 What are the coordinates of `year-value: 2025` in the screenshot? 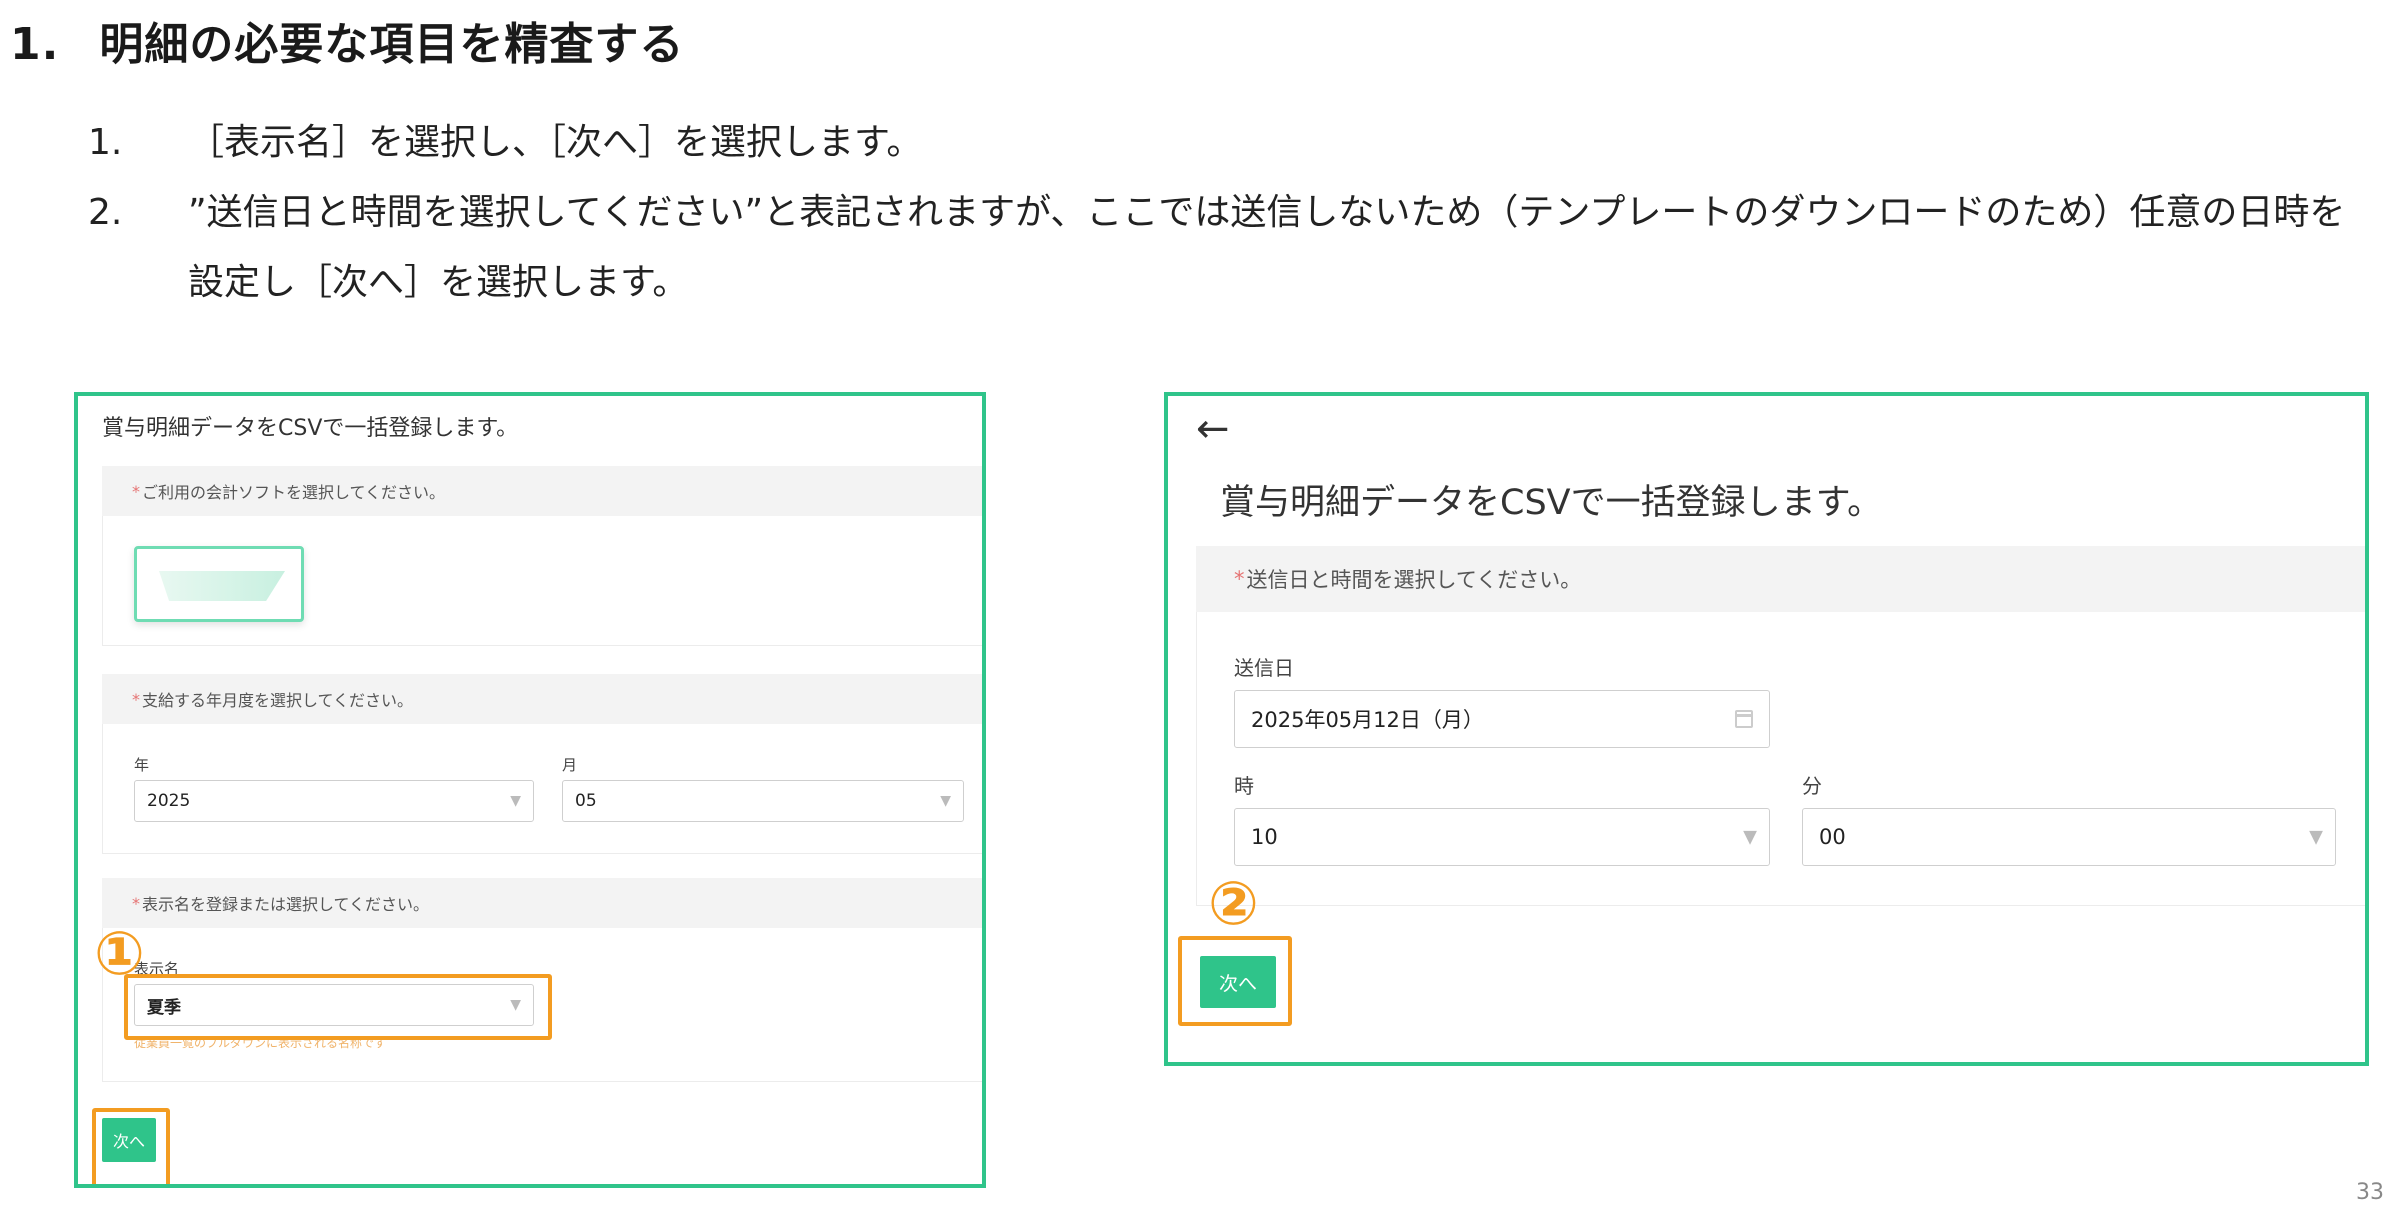 It's located at (169, 801).